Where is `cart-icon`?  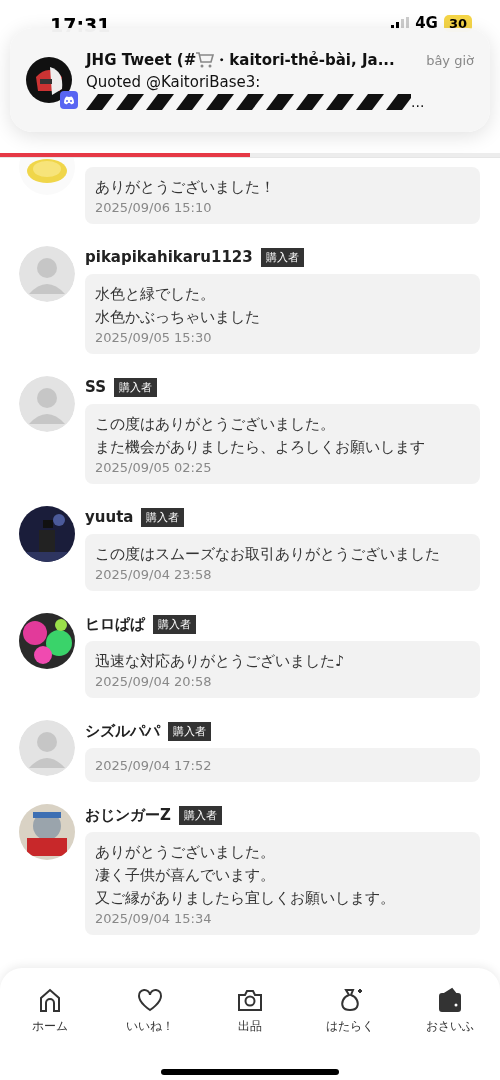 cart-icon is located at coordinates (205, 60).